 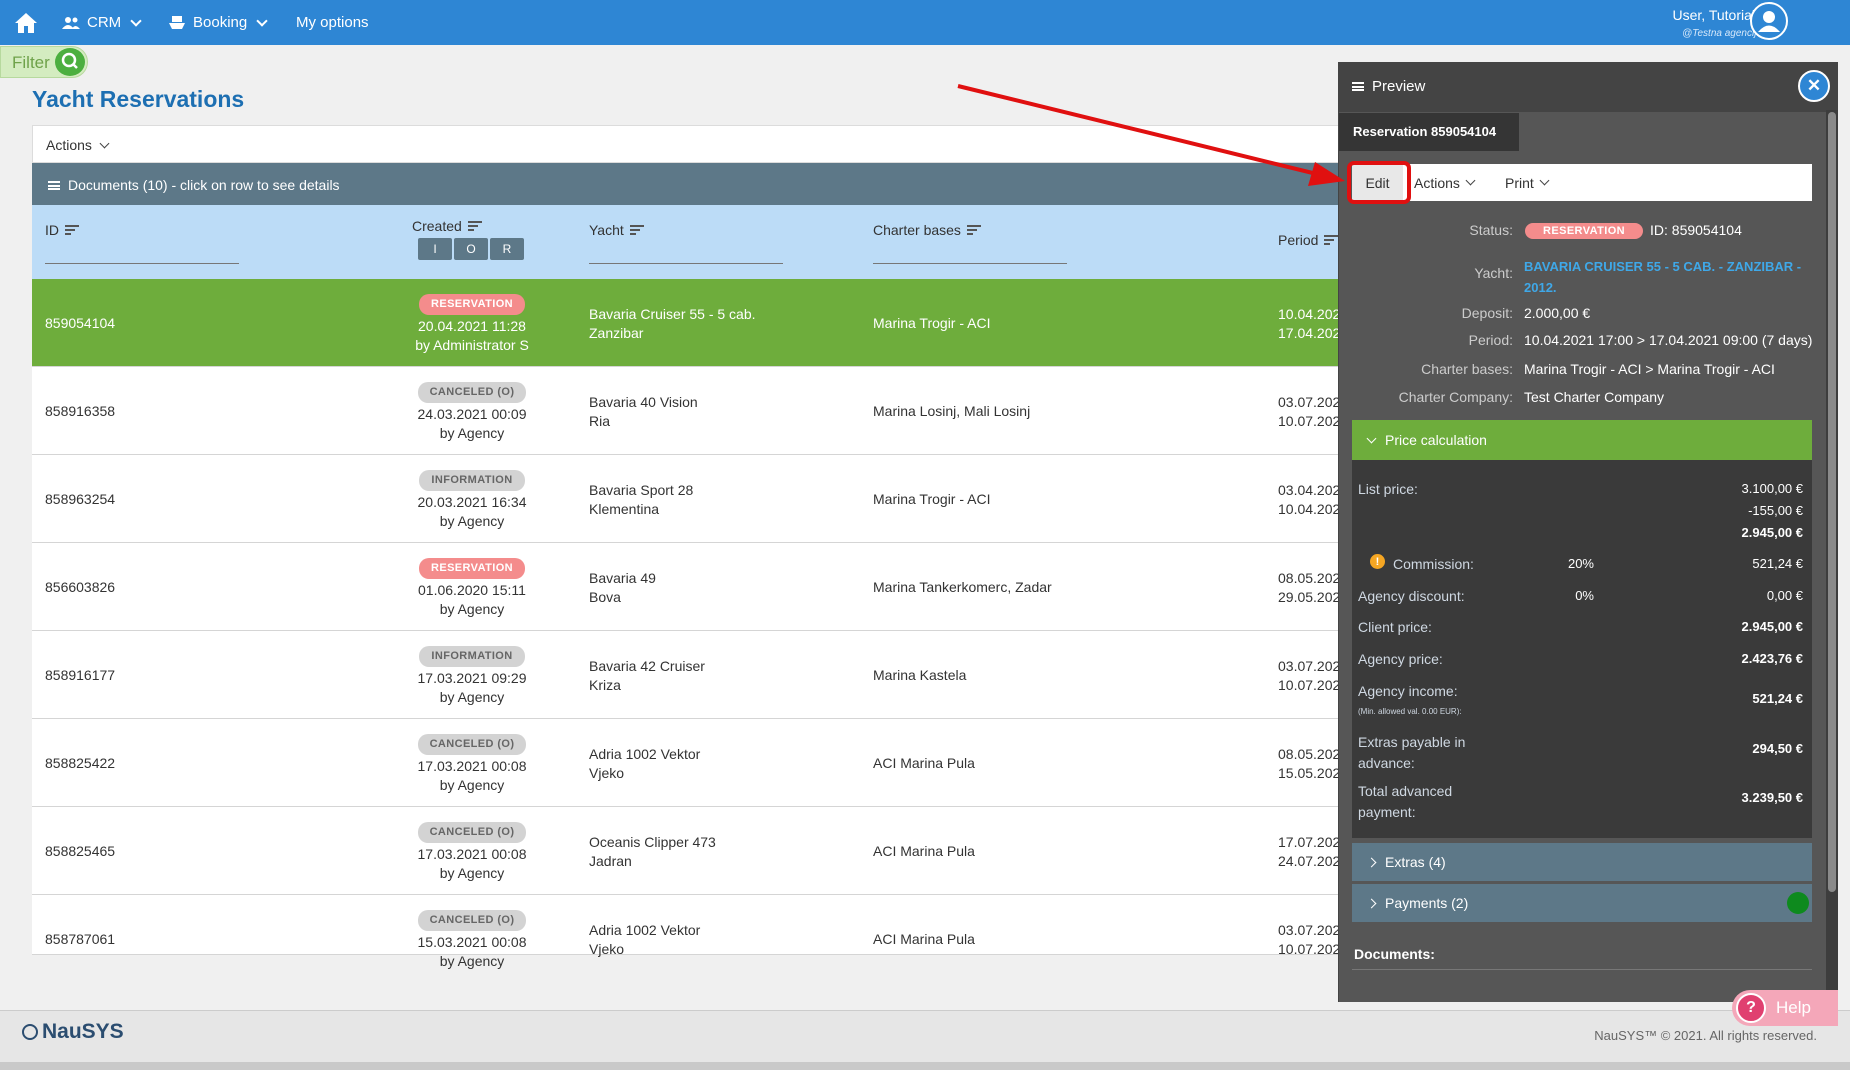 I want to click on tab-reservation: Reservation 859054104, so click(x=1429, y=132).